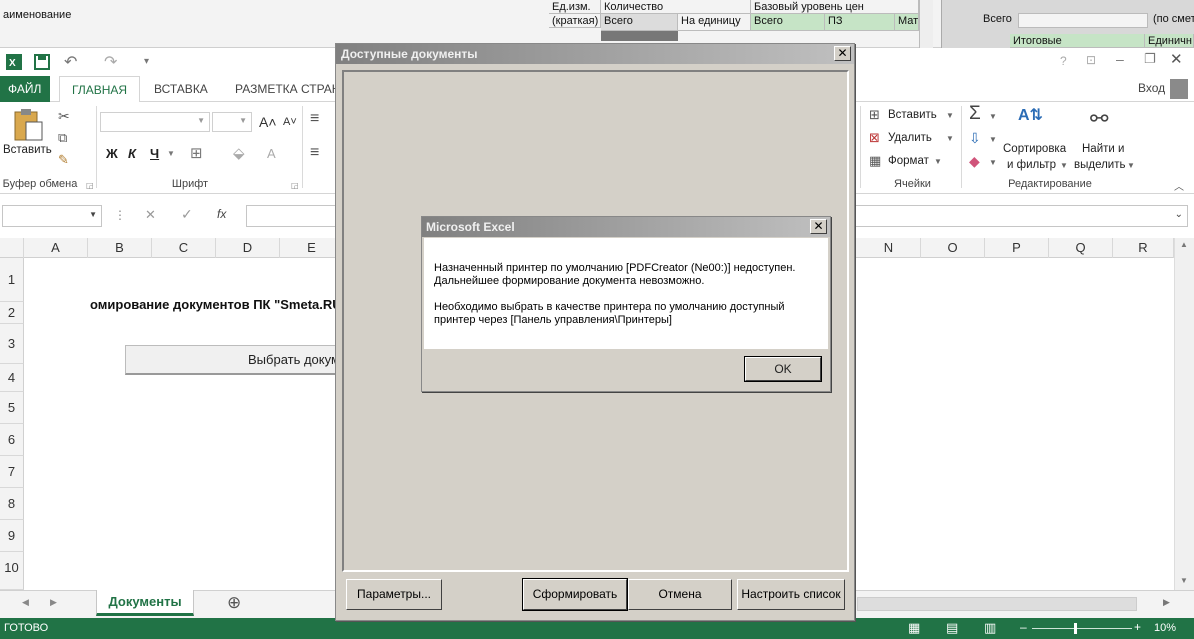  I want to click on clear-dropdown-icon: ▼, so click(993, 162).